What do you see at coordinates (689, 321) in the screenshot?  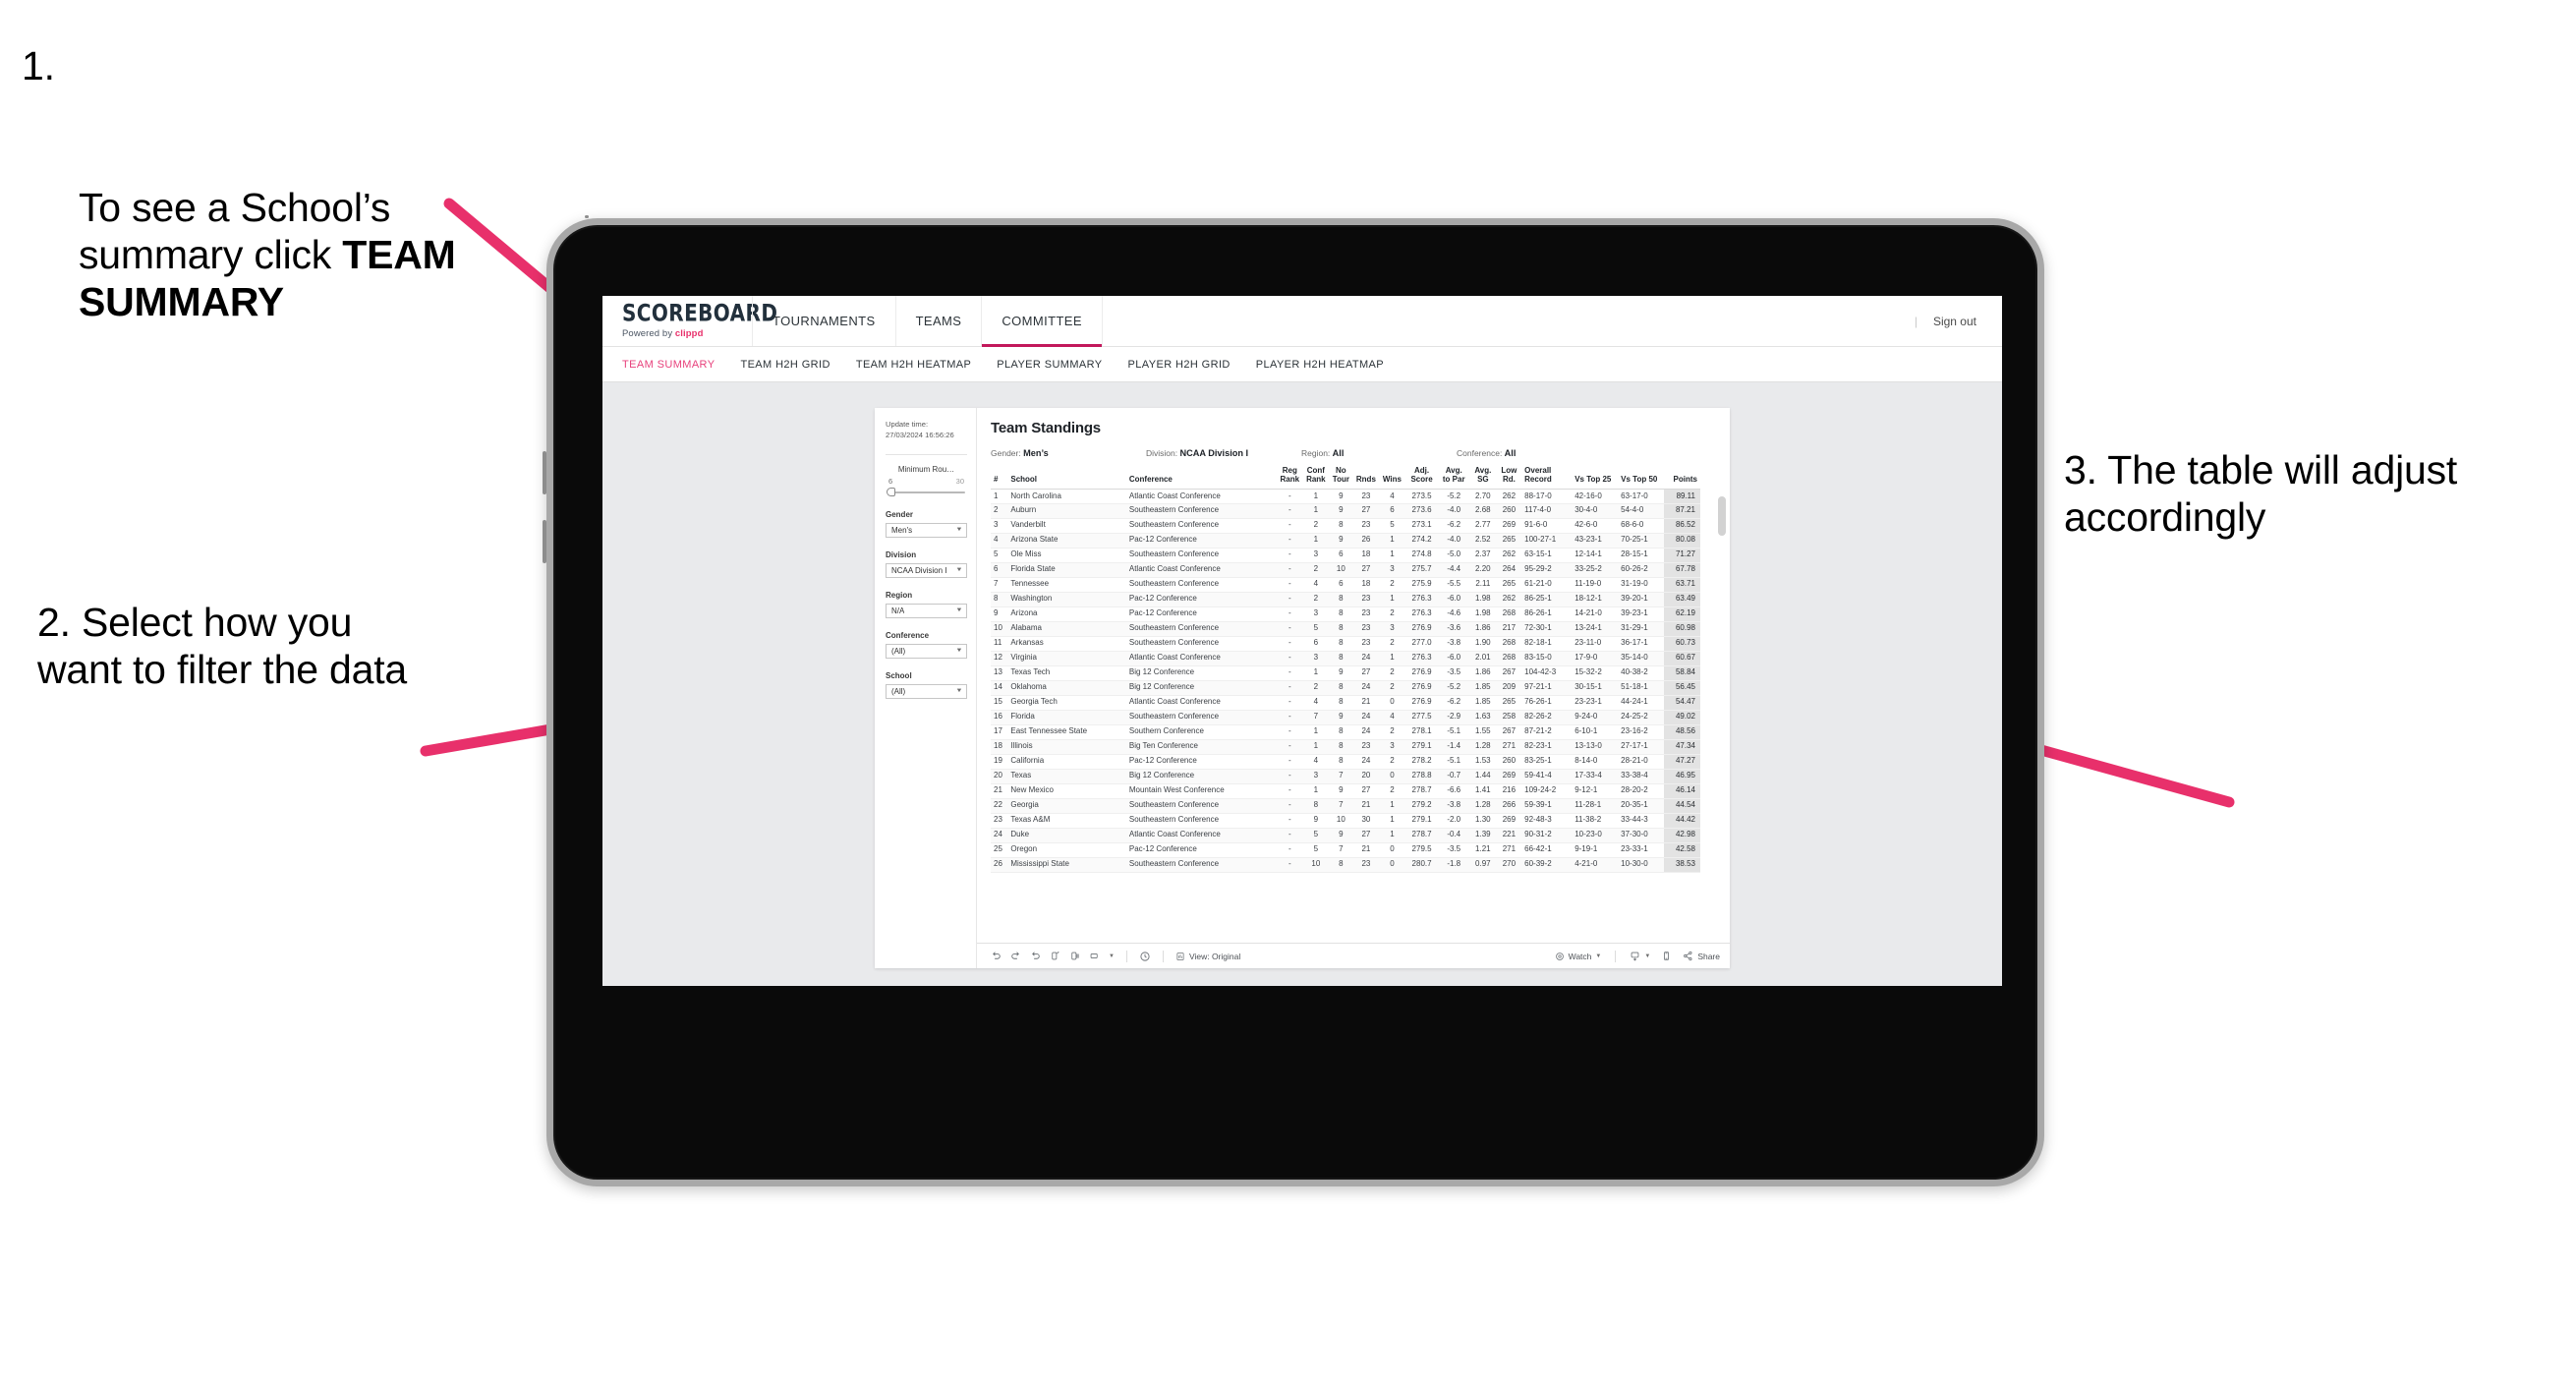 I see `app-logo: SCOREBOARD Powered by clippd` at bounding box center [689, 321].